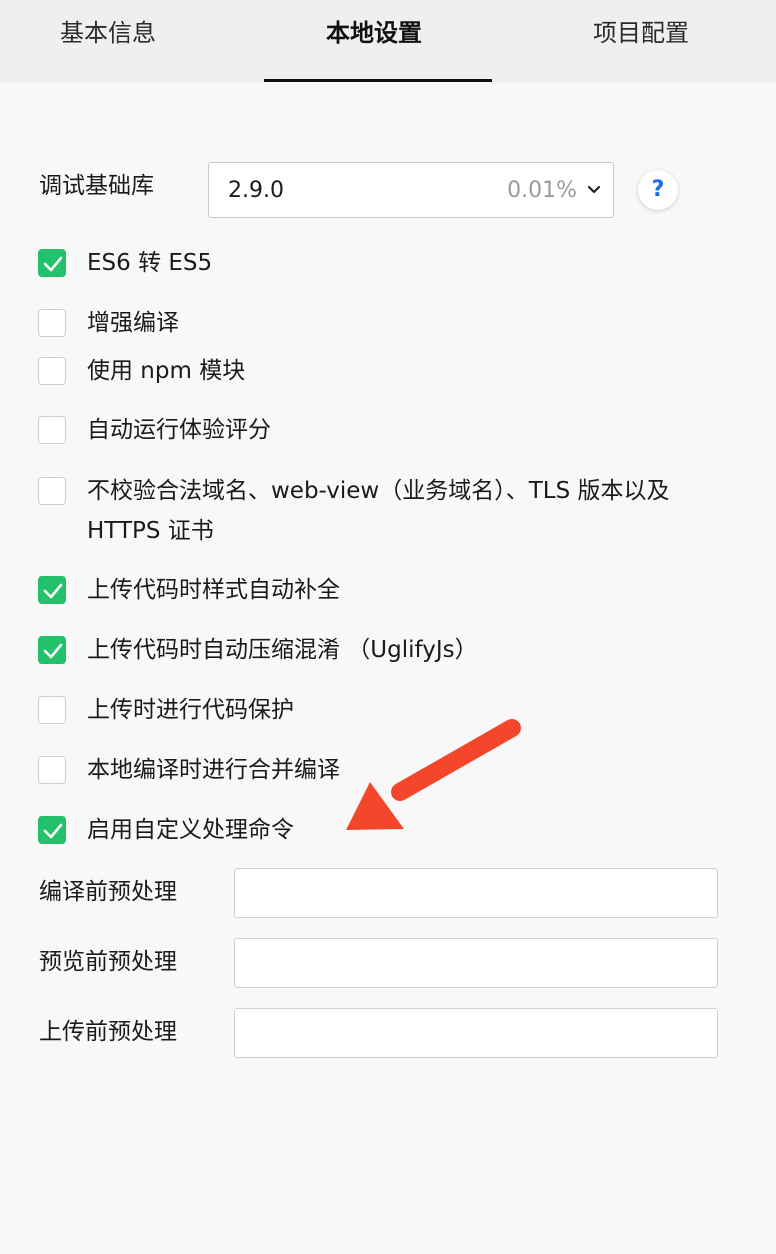 This screenshot has width=776, height=1254. What do you see at coordinates (256, 190) in the screenshot?
I see `library-version: 2.9.0` at bounding box center [256, 190].